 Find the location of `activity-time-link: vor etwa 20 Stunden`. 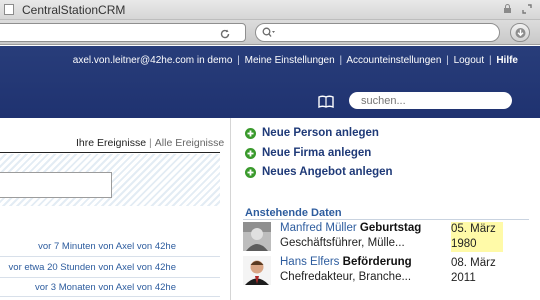

activity-time-link: vor etwa 20 Stunden is located at coordinates (52, 267).